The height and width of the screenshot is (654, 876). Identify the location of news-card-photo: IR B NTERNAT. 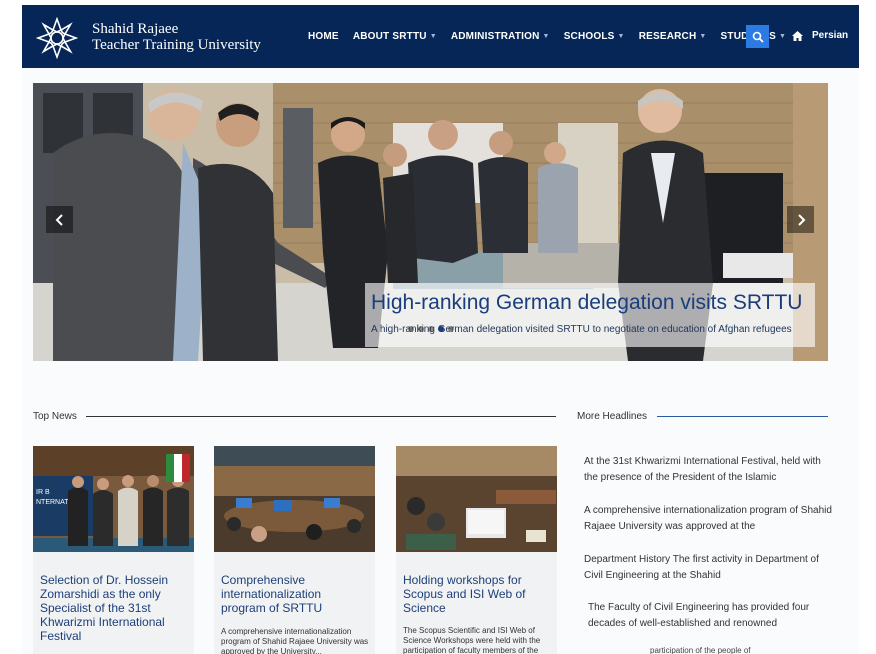
(113, 499).